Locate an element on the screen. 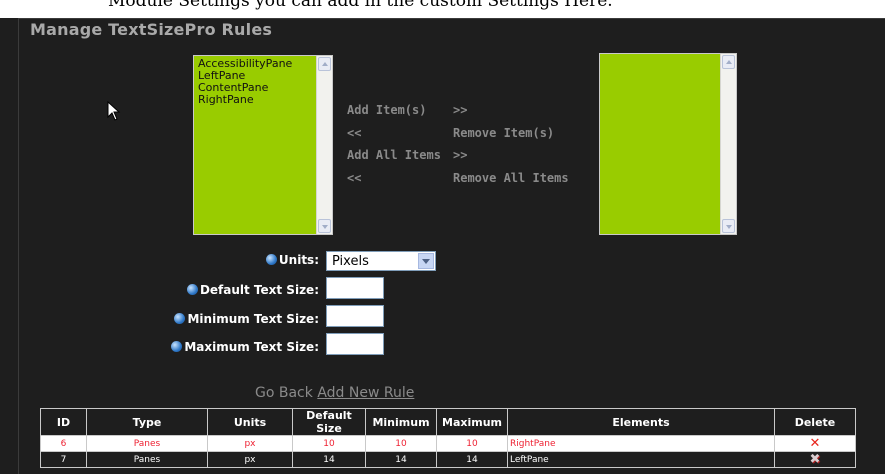 This screenshot has height=474, width=885. selected-panes-list is located at coordinates (668, 144).